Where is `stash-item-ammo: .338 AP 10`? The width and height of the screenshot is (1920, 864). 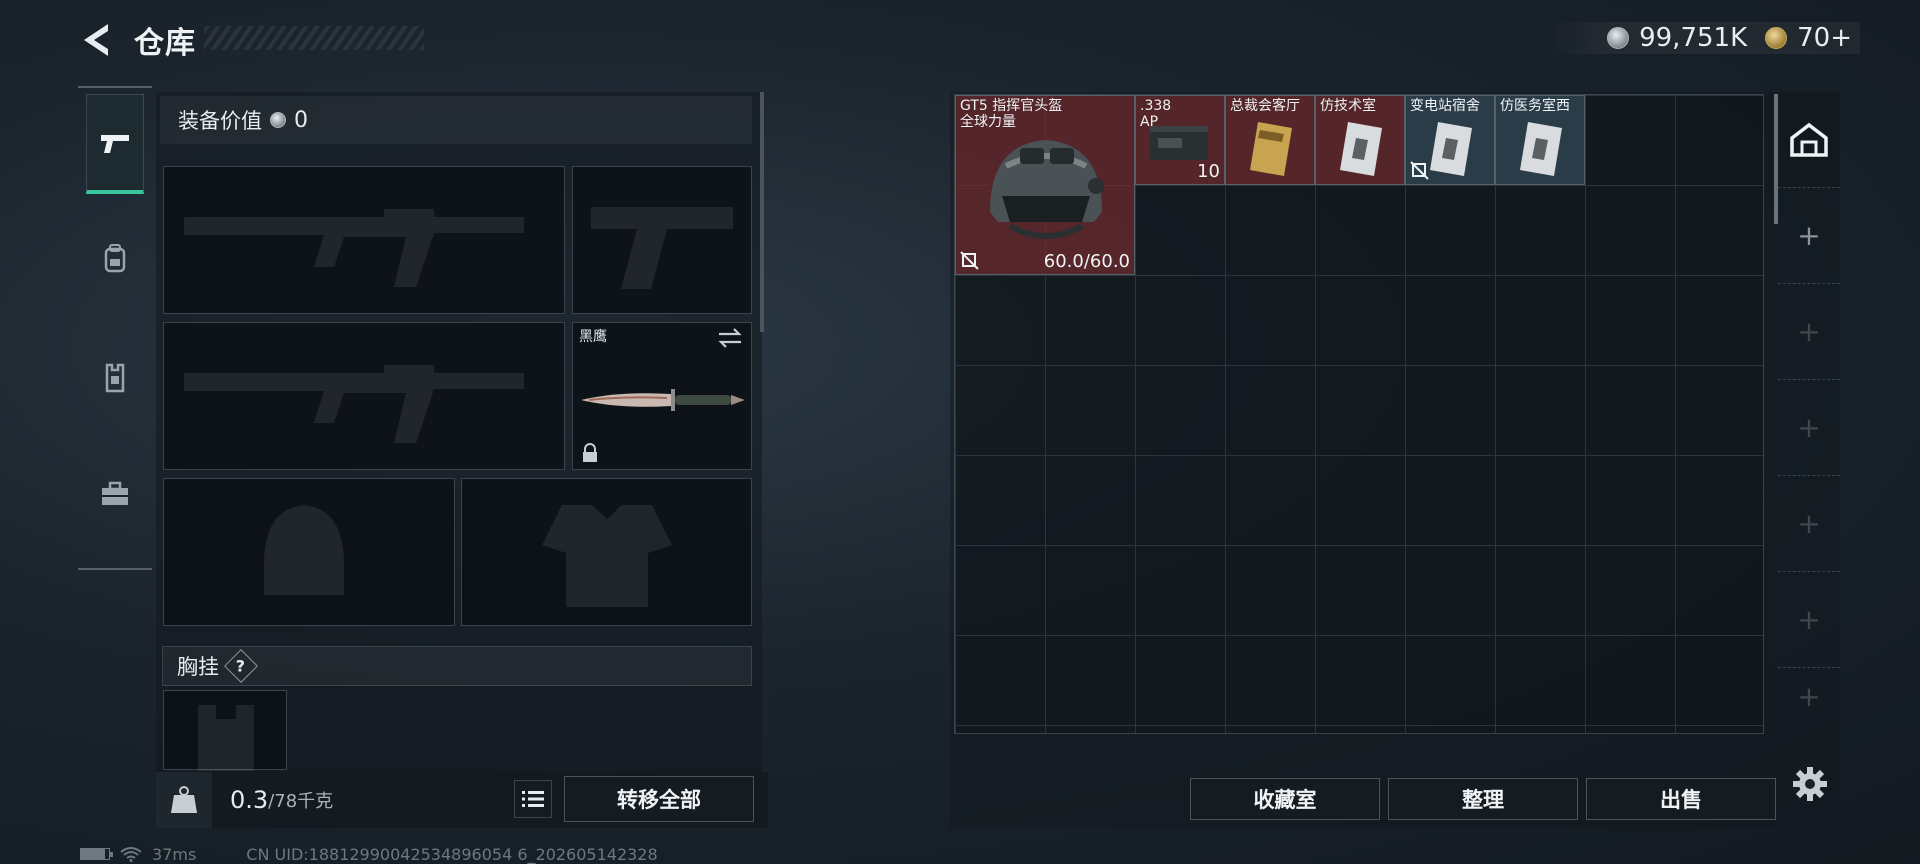
stash-item-ammo: .338 AP 10 is located at coordinates (1180, 140).